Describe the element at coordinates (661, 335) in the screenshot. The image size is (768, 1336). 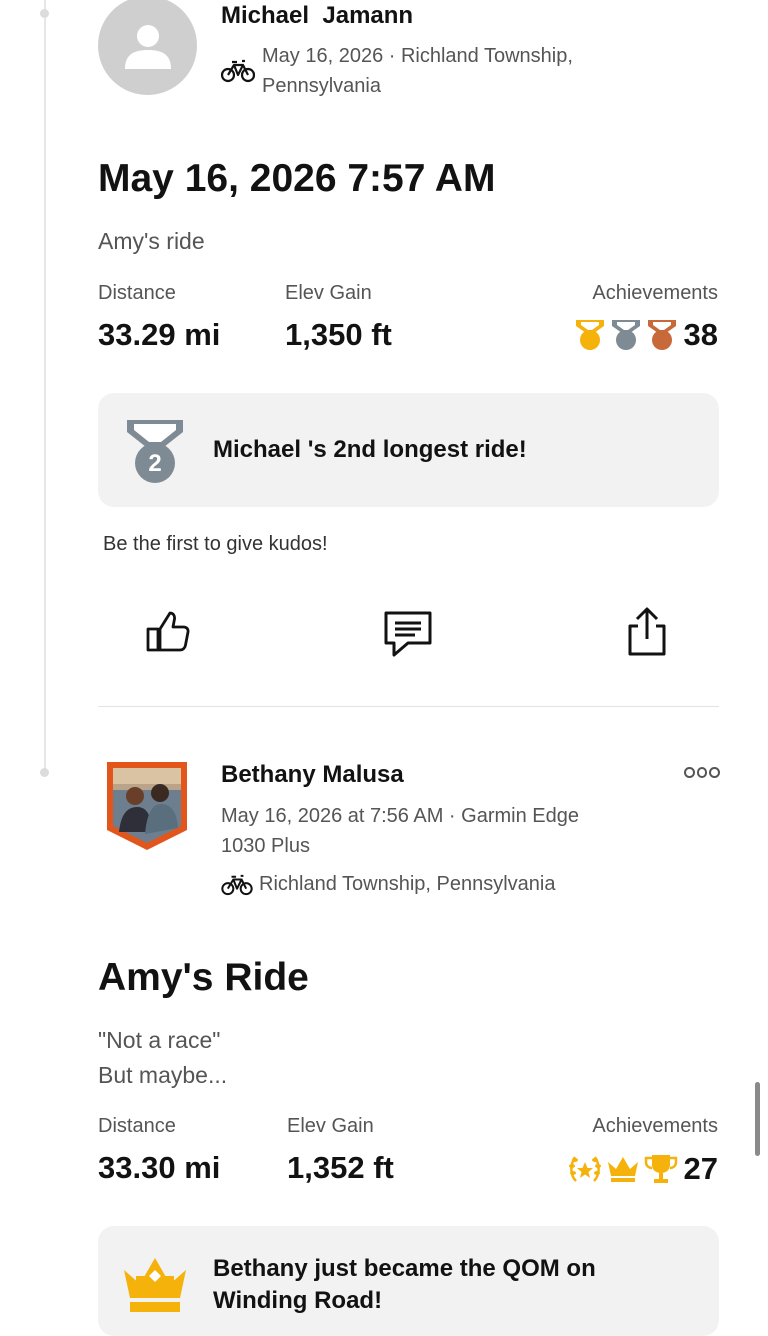
I see `bronze-medal-icon` at that location.